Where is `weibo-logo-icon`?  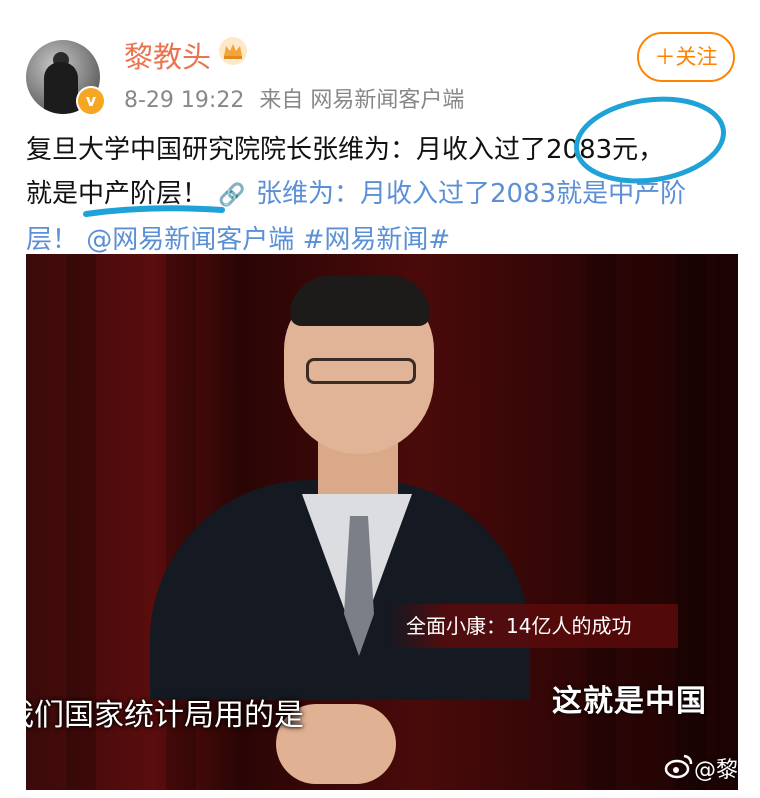 weibo-logo-icon is located at coordinates (678, 766).